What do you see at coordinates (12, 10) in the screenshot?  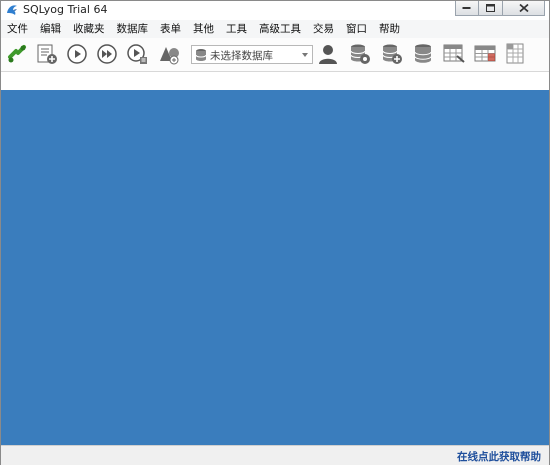 I see `sqlyog-dolphin-icon` at bounding box center [12, 10].